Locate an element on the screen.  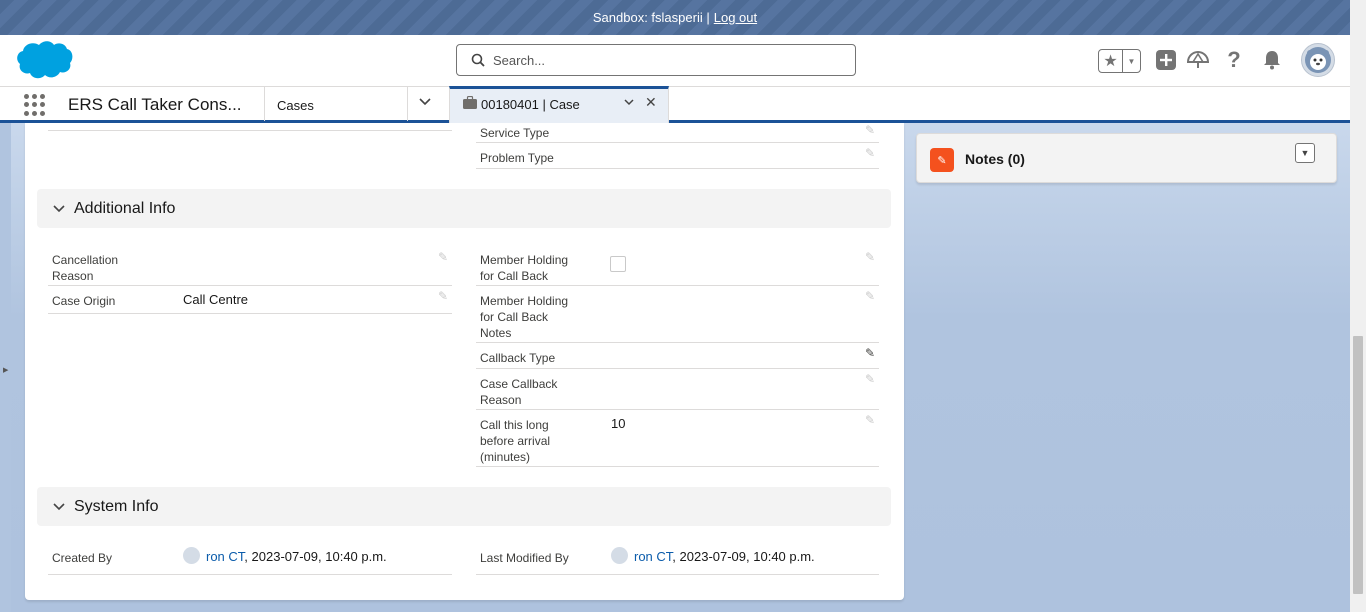
created-by-user-link: ron CT is located at coordinates (225, 556).